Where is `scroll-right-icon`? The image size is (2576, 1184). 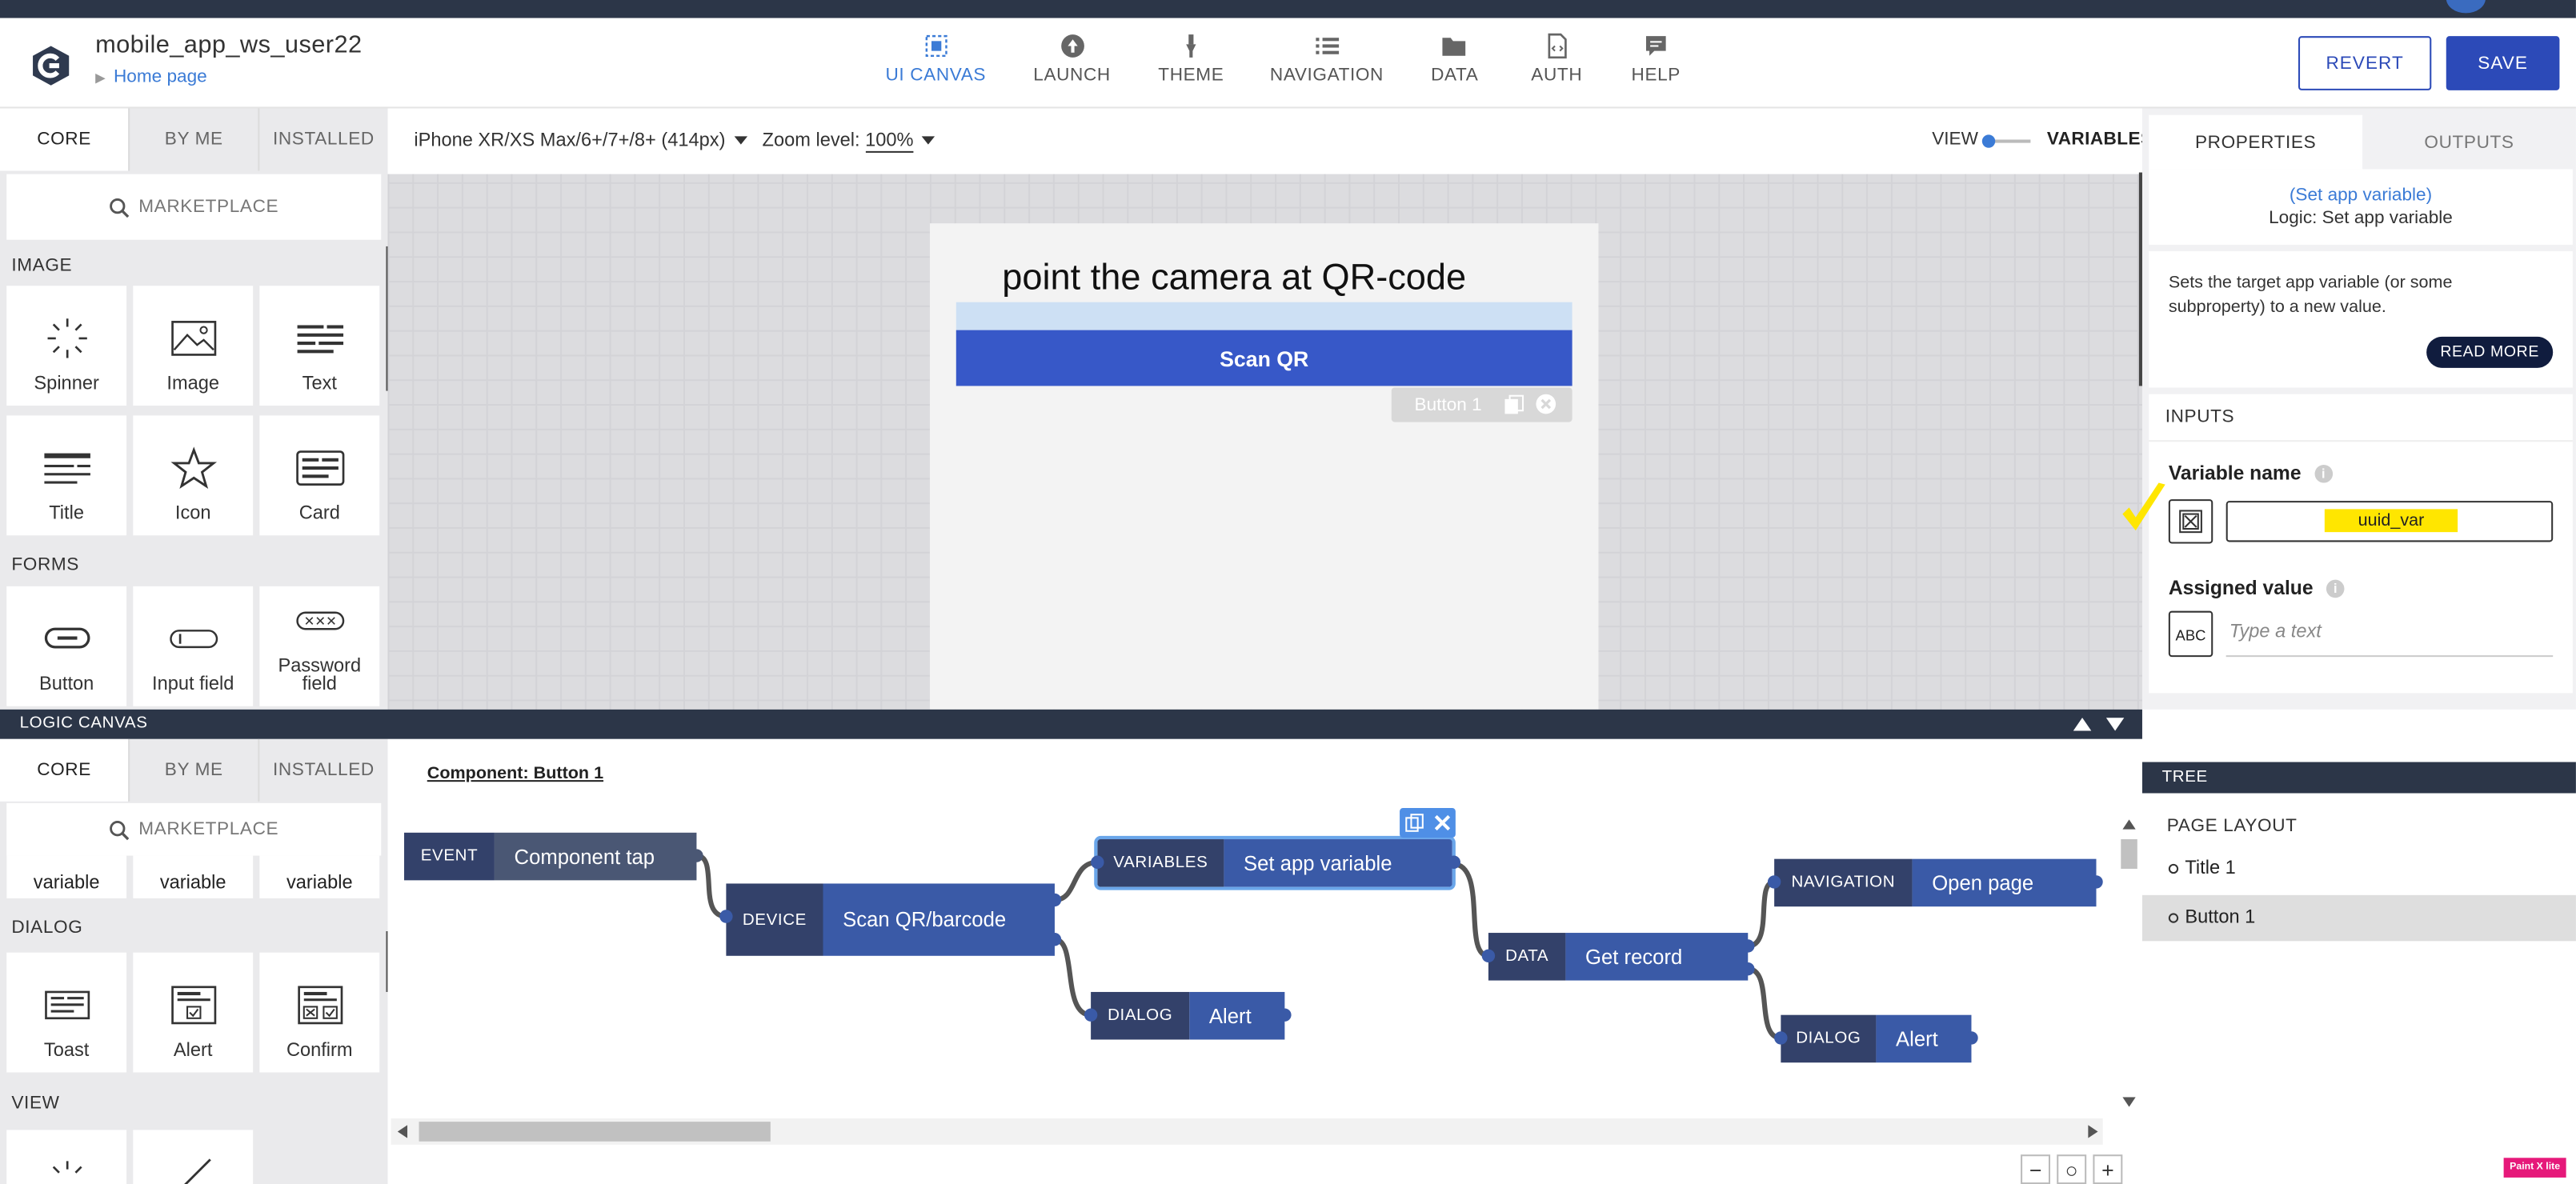
scroll-right-icon is located at coordinates (2093, 1131).